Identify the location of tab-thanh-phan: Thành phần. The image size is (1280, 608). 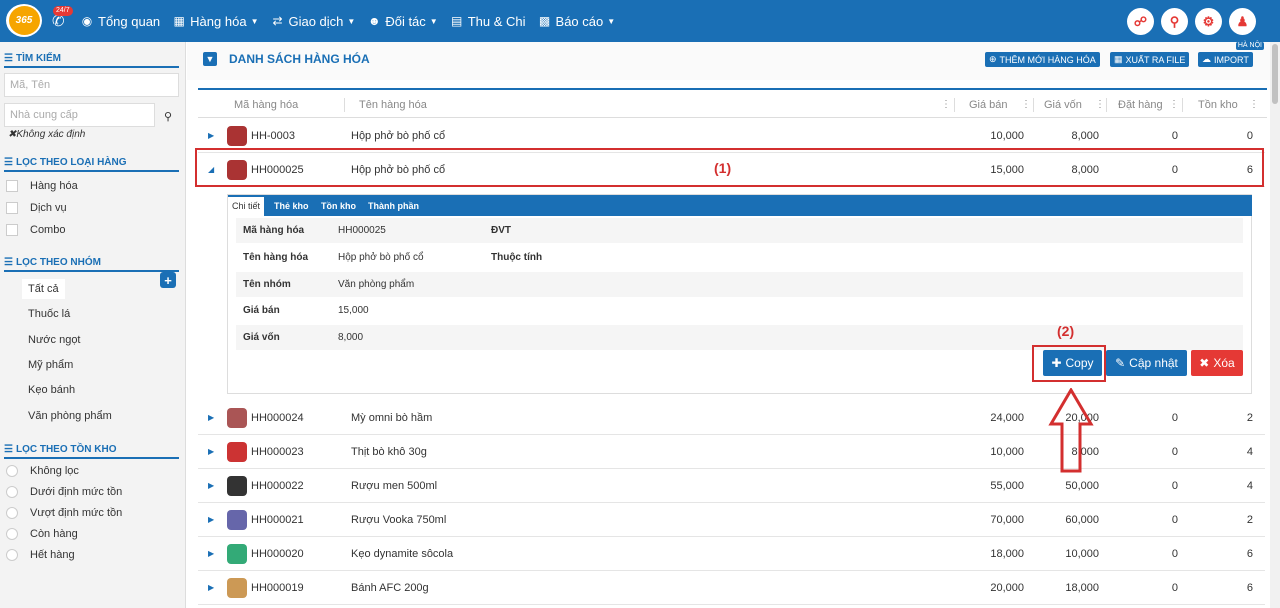
(393, 206).